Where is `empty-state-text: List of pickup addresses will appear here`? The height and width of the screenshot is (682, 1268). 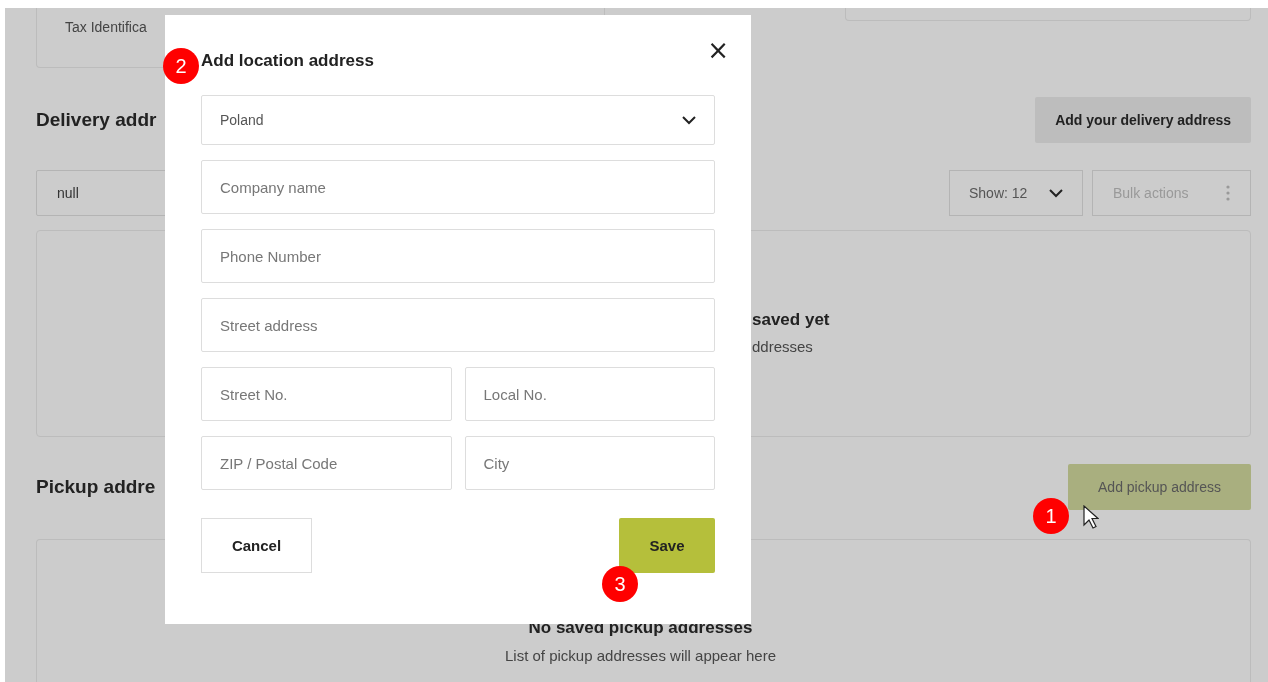 empty-state-text: List of pickup addresses will appear here is located at coordinates (640, 655).